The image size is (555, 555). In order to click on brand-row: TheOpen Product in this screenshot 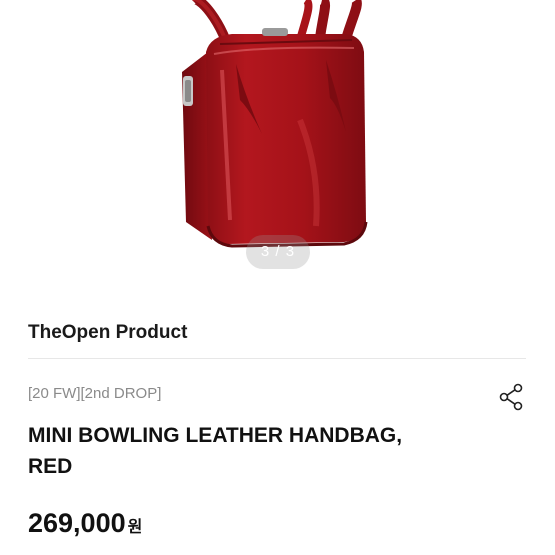, I will do `click(277, 336)`.